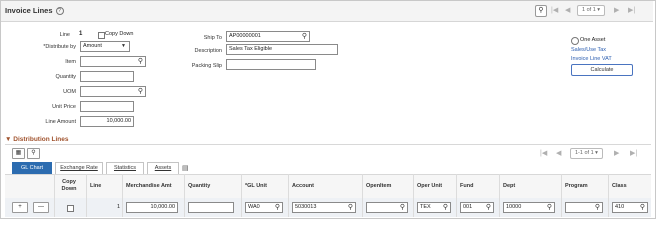  Describe the element at coordinates (212, 38) in the screenshot. I see `ship-to-label: Ship To` at that location.